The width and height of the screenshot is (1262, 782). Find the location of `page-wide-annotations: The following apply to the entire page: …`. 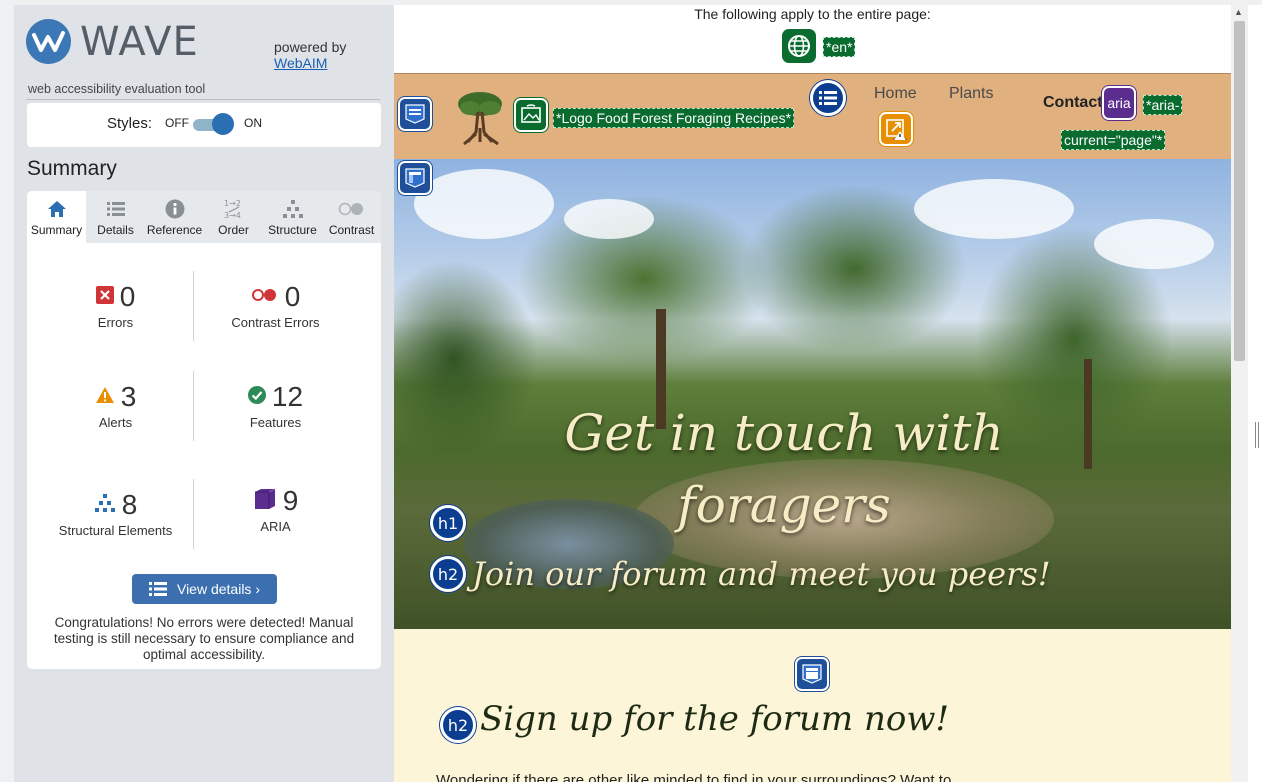

page-wide-annotations: The following apply to the entire page: … is located at coordinates (812, 39).